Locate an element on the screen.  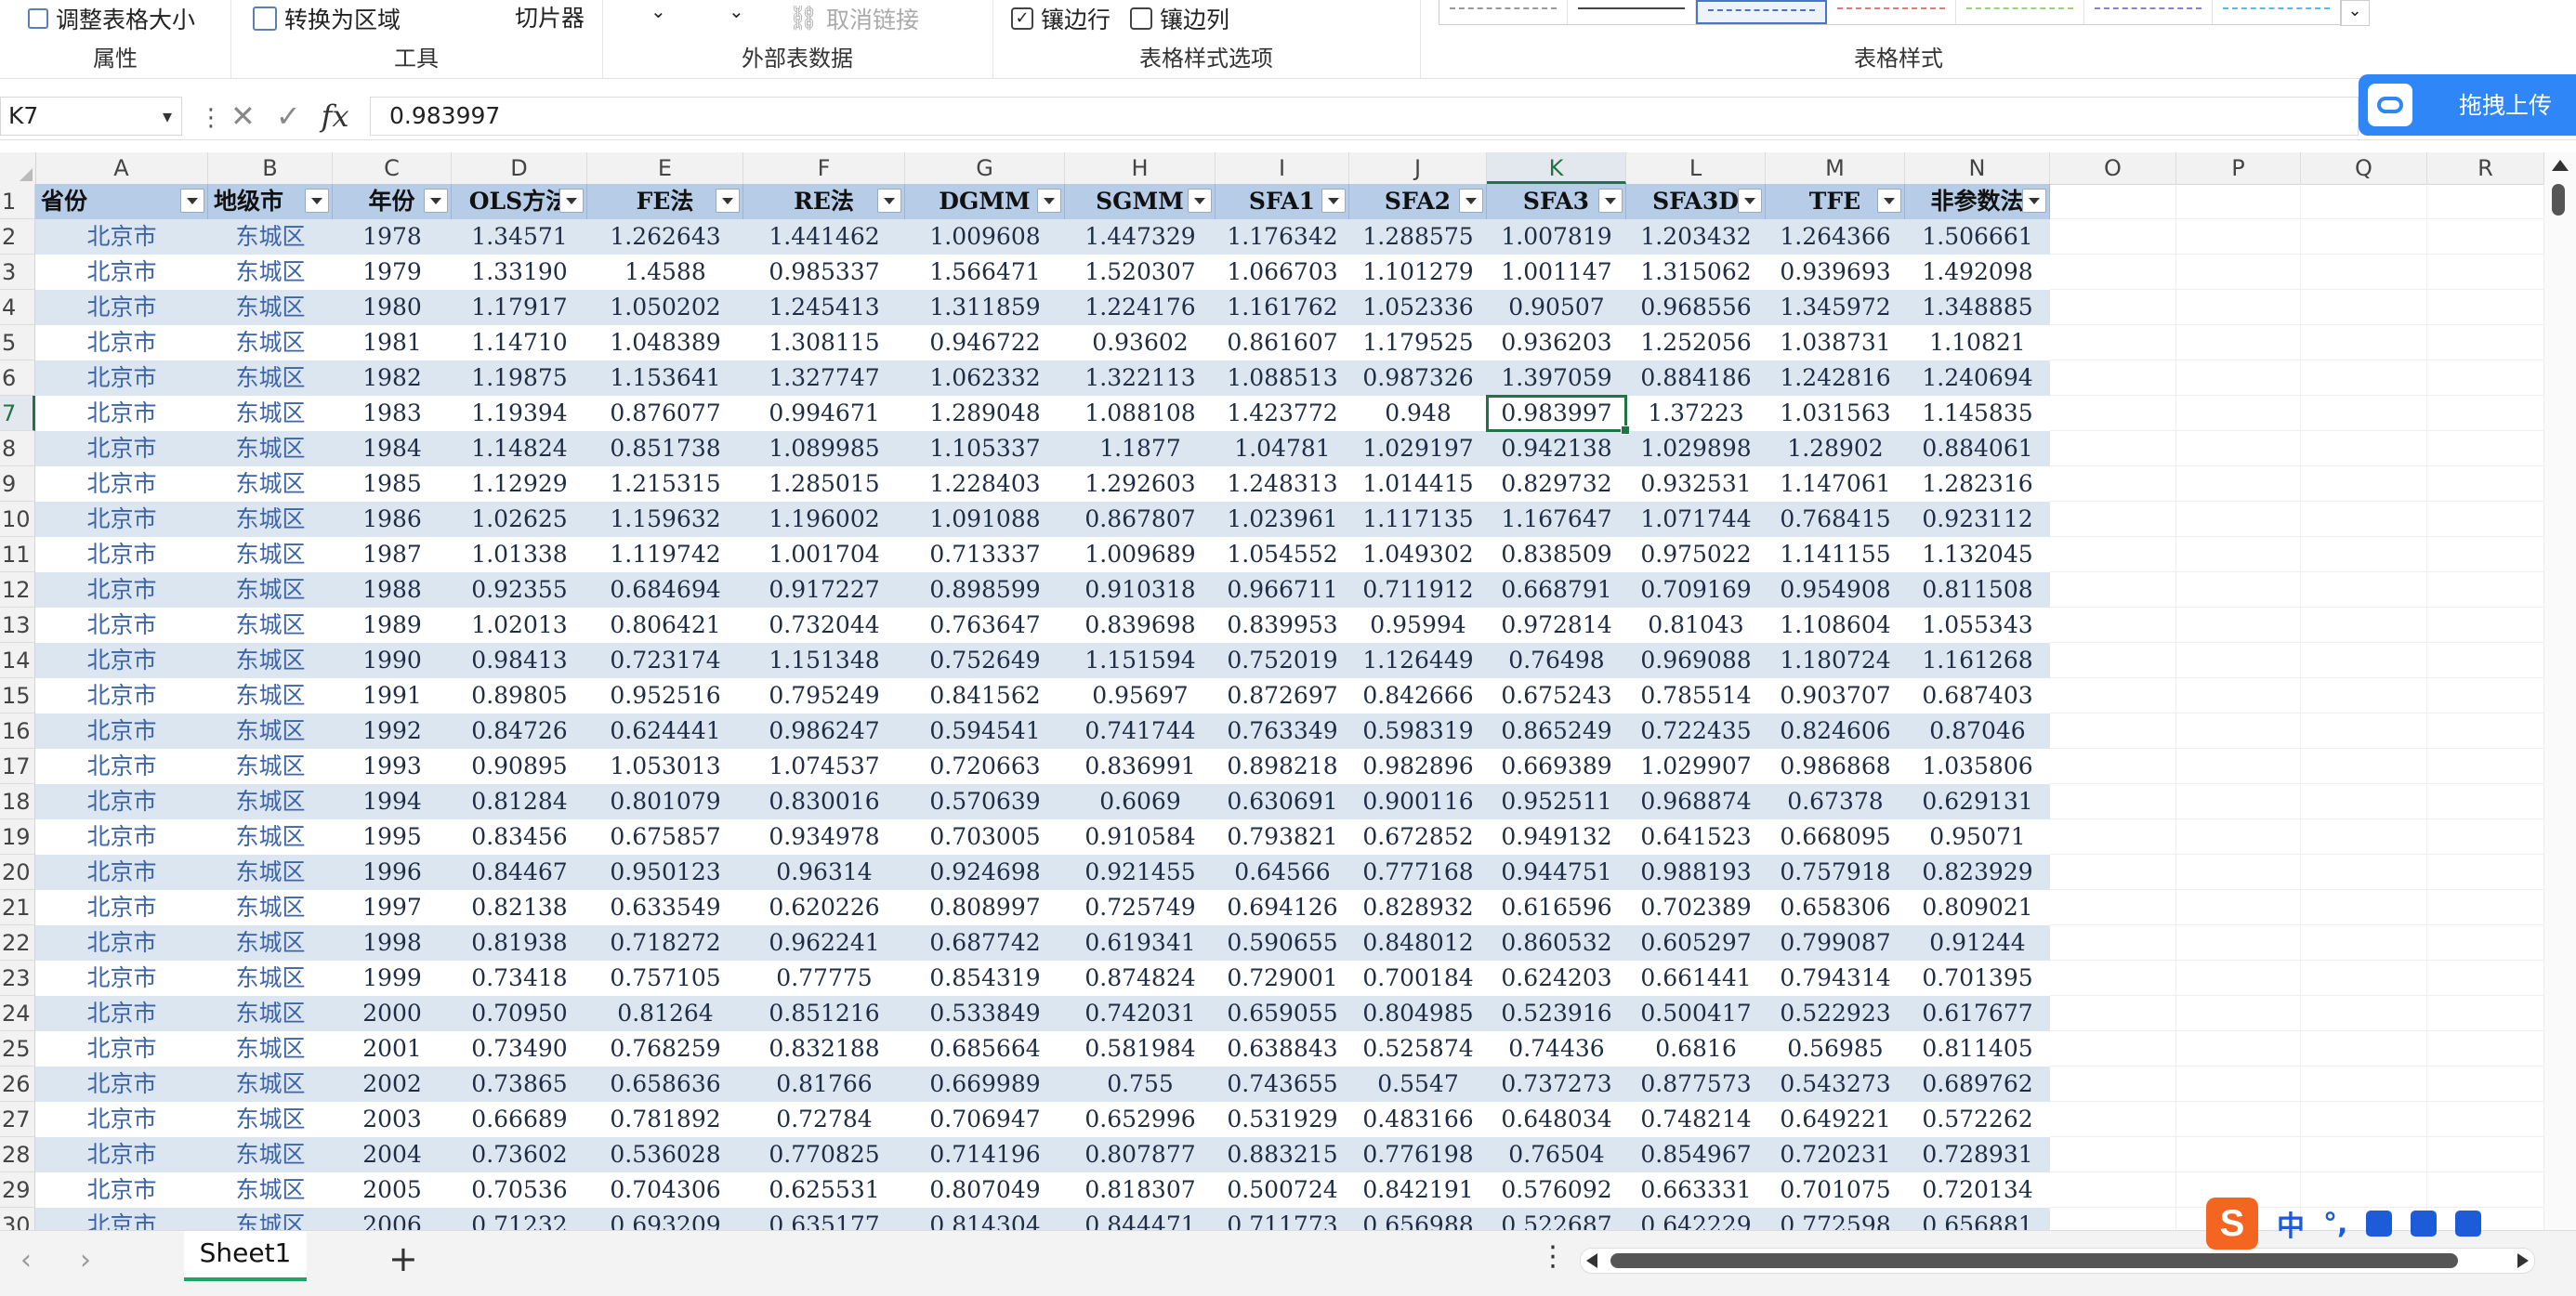
table-cell: 0.818307 is located at coordinates (1140, 1190).